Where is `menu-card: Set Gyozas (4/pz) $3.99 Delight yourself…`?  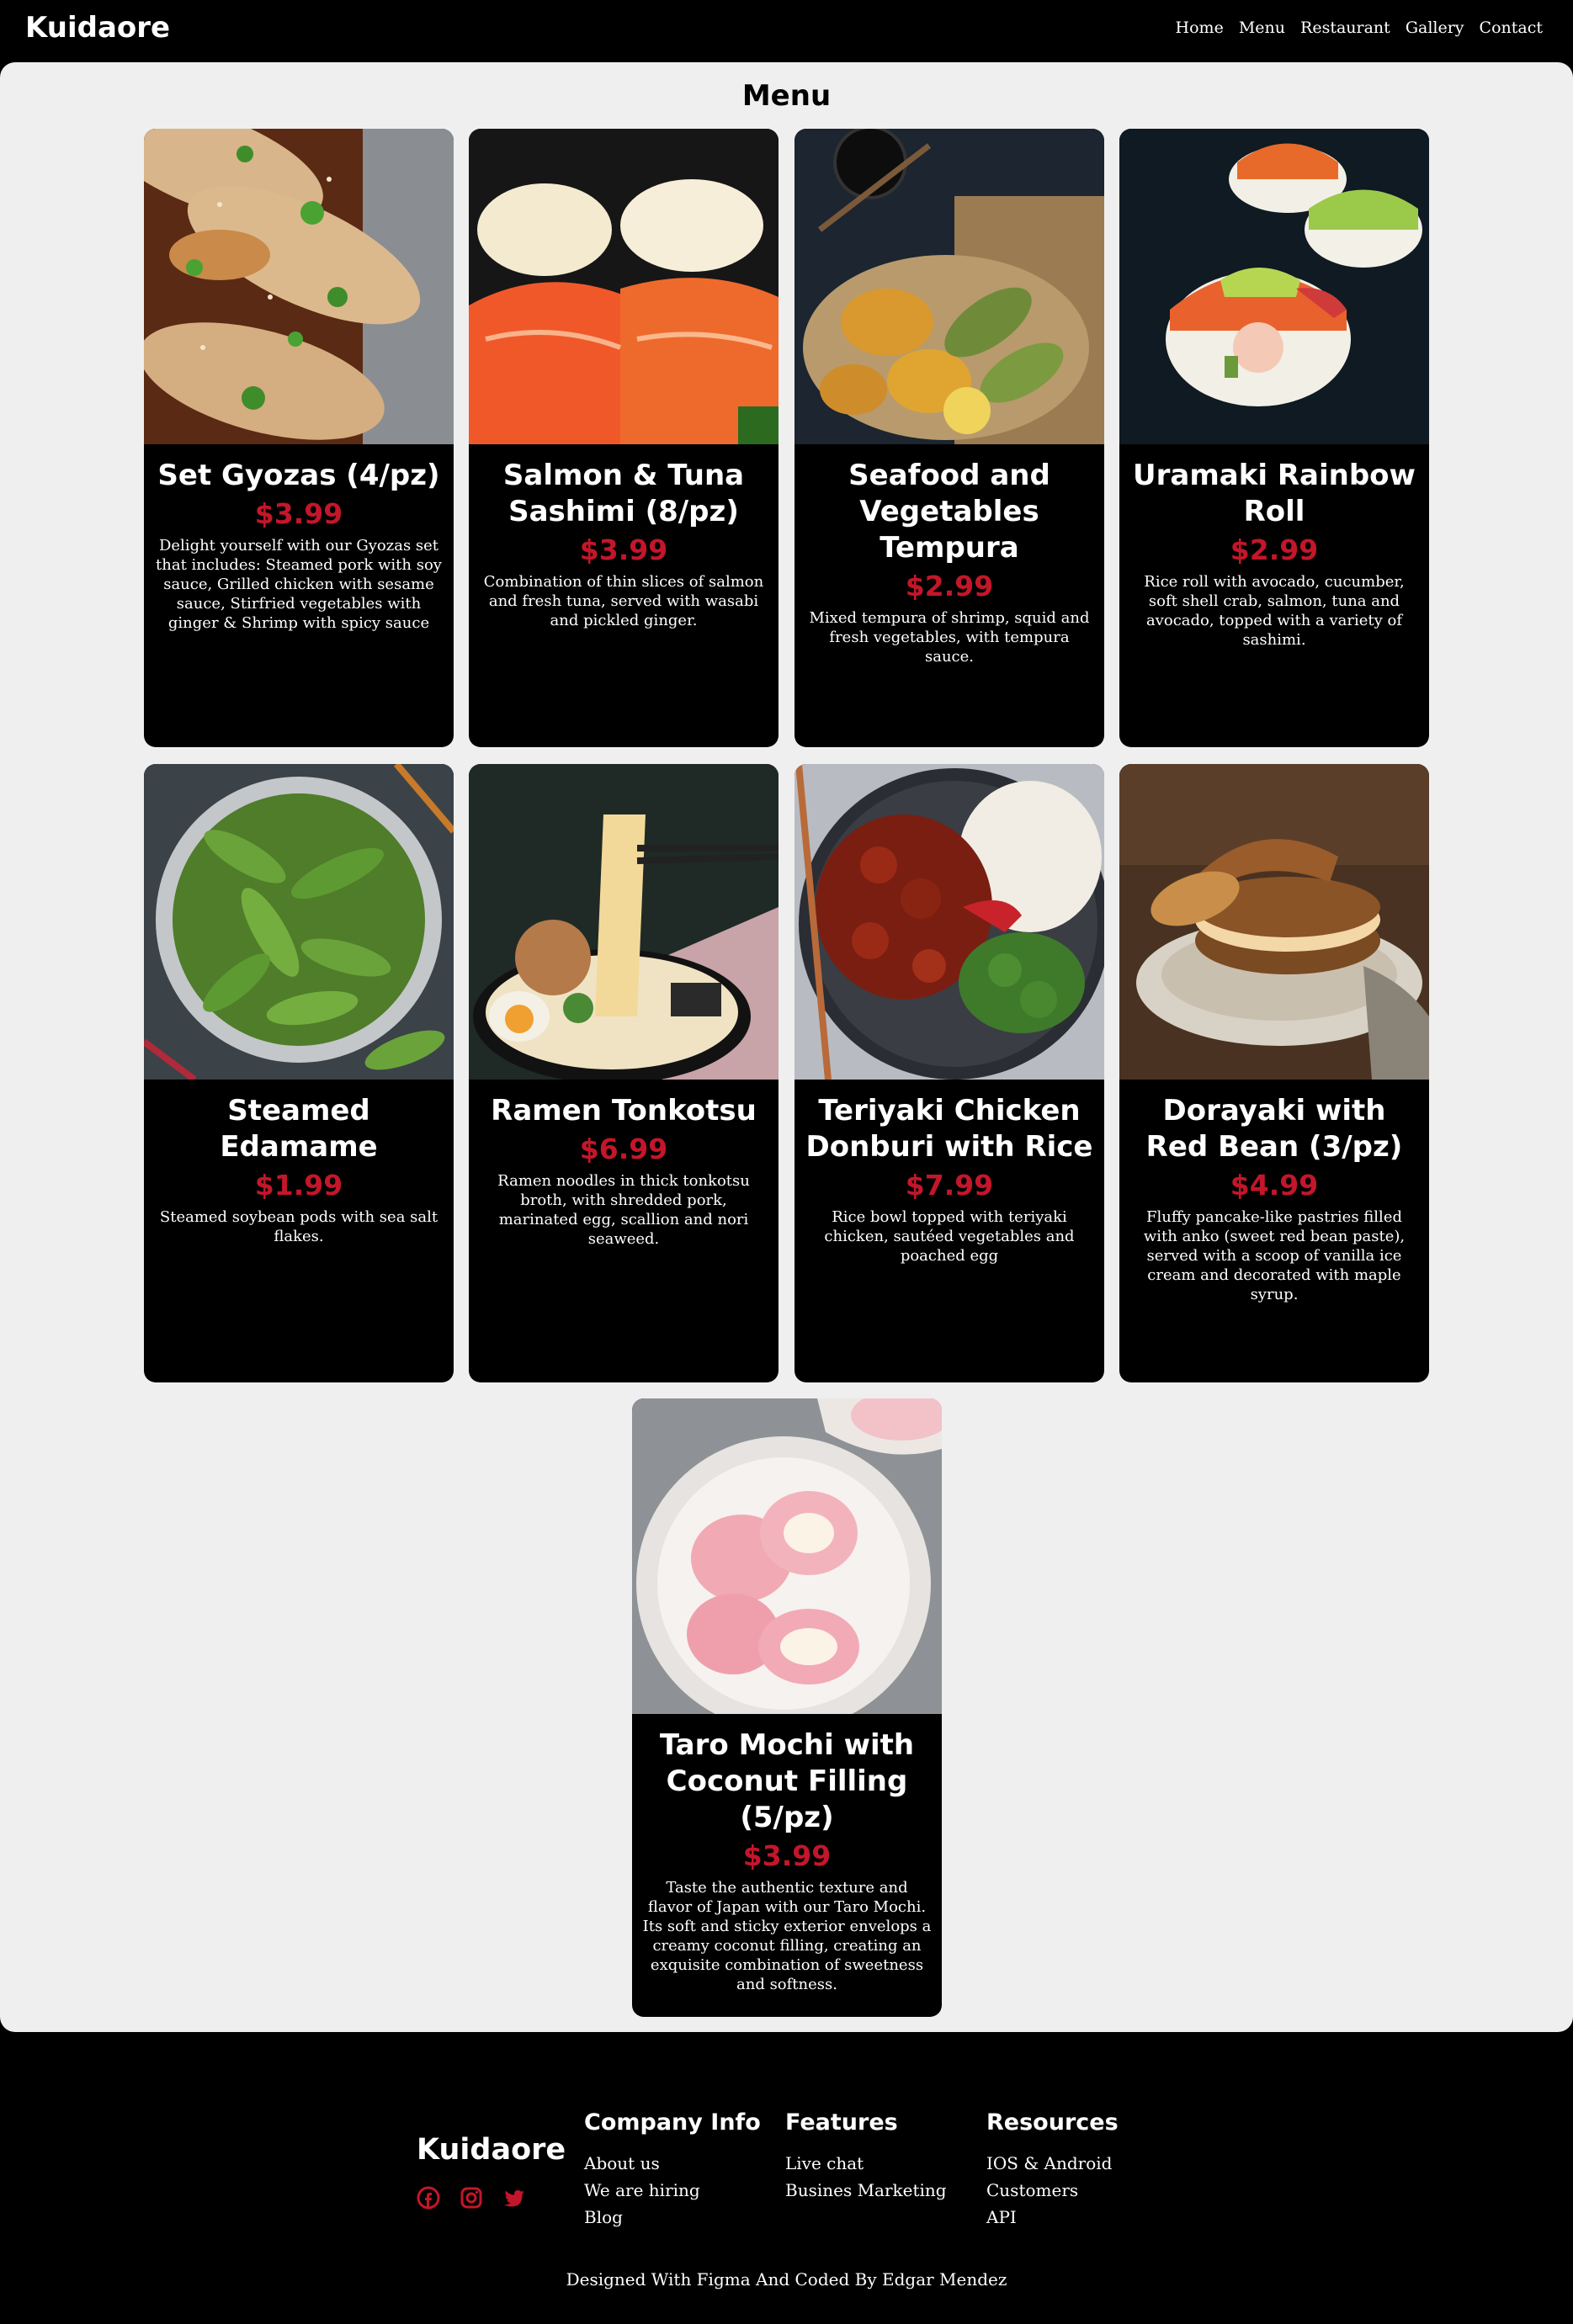
menu-card: Set Gyozas (4/pz) $3.99 Delight yourself… is located at coordinates (299, 438).